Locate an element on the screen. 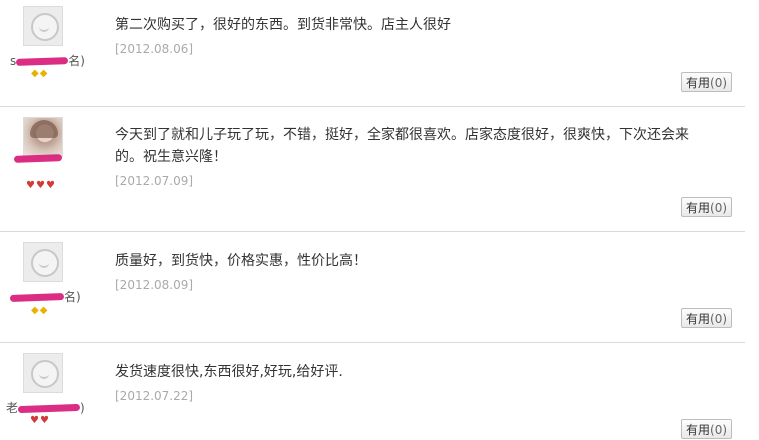  review-content: 质量好，到货快，价格实惠，性价比高！ is located at coordinates (241, 261).